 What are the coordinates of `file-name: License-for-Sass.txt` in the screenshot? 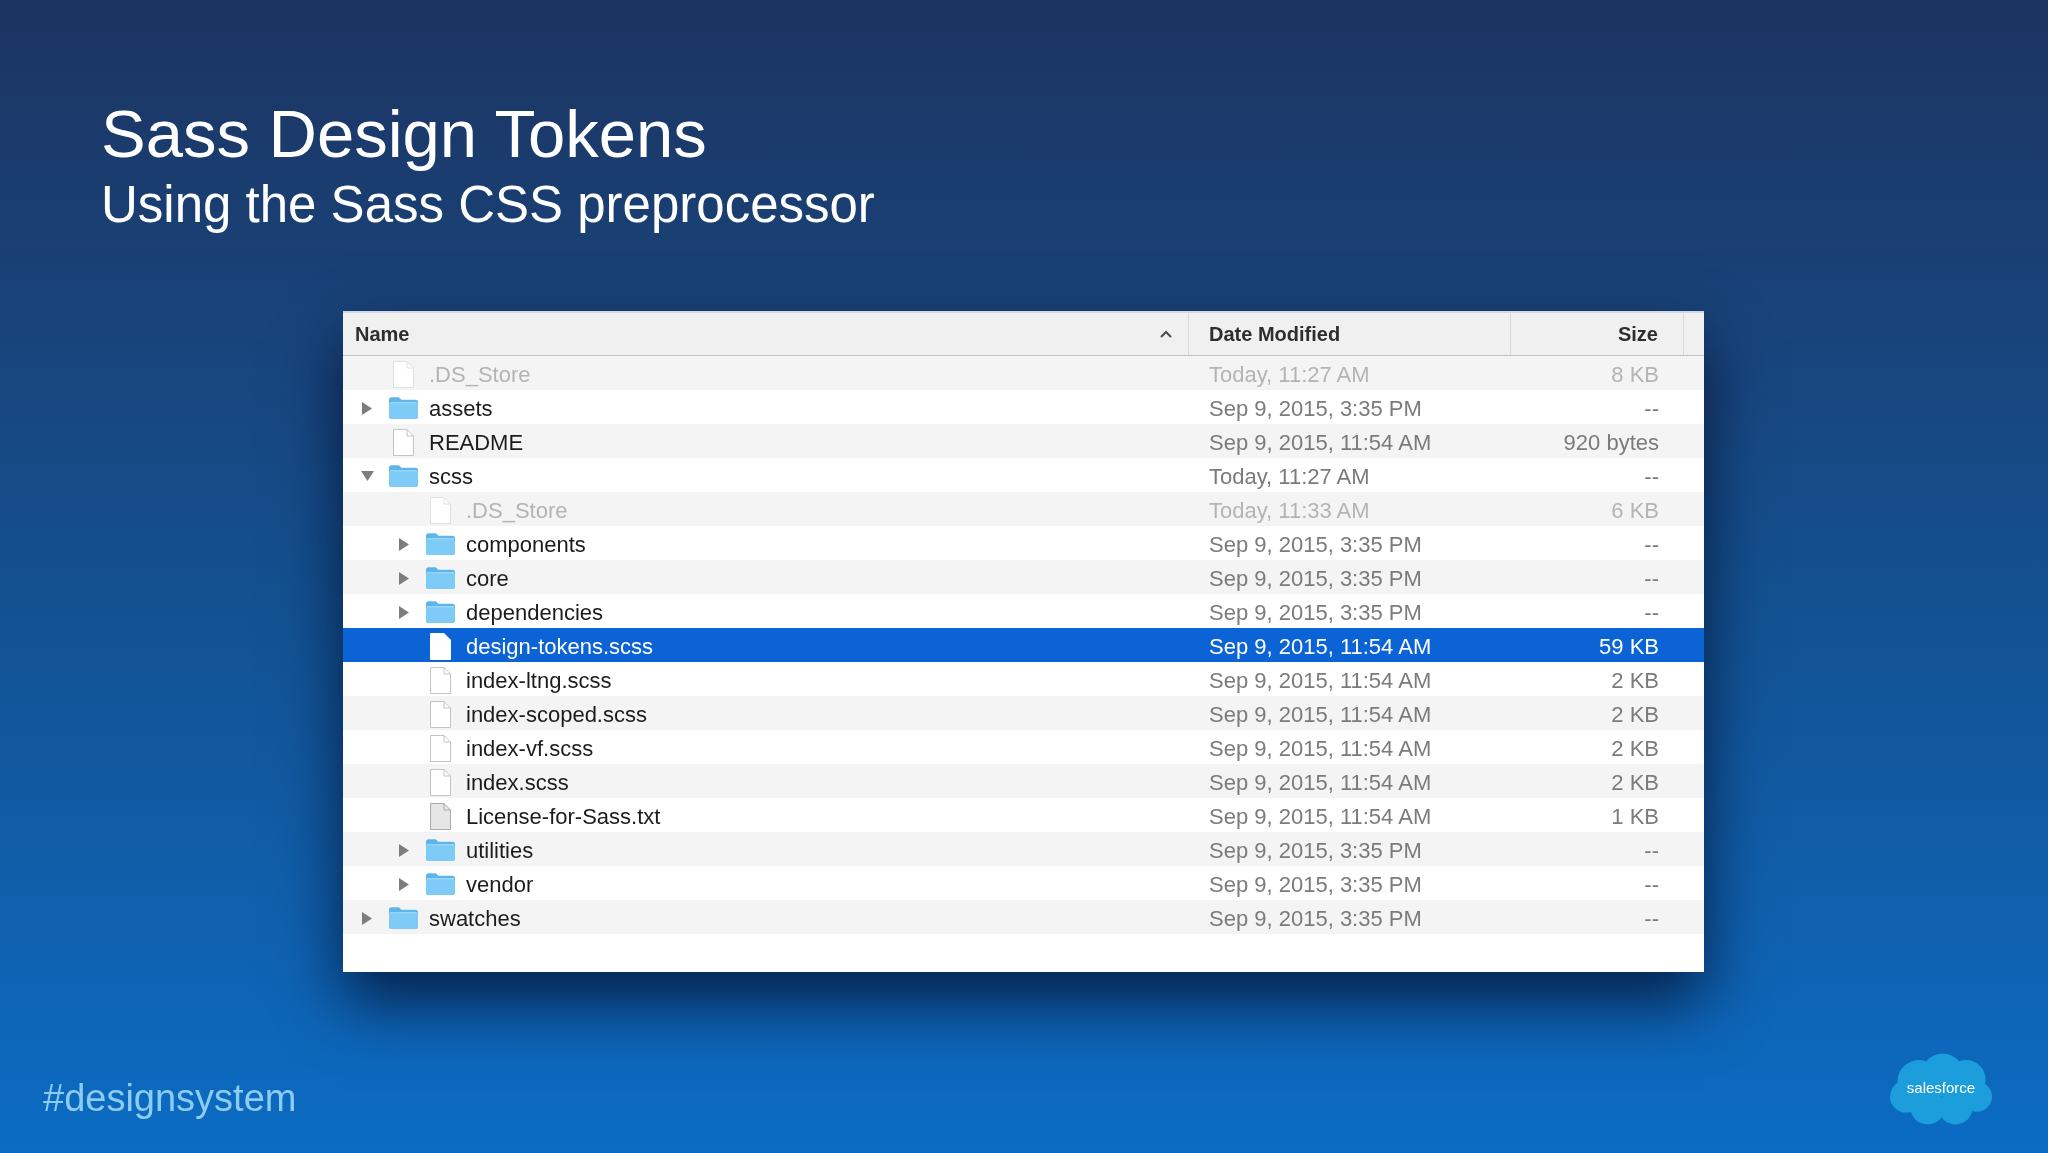 It's located at (563, 816).